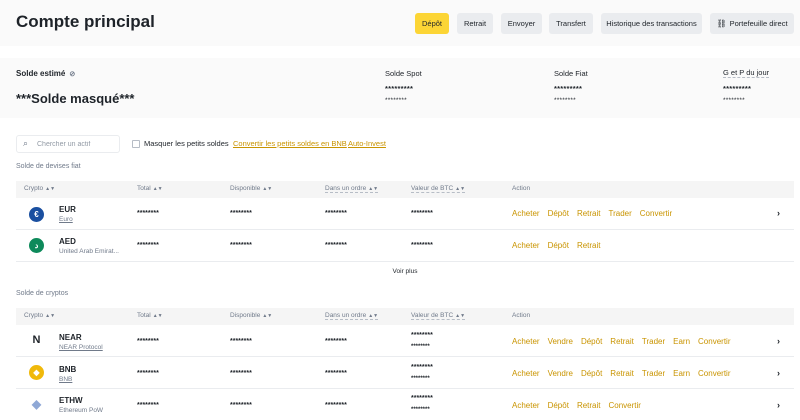  Describe the element at coordinates (72, 74) in the screenshot. I see `eye-hidden-icon: ⊘` at that location.